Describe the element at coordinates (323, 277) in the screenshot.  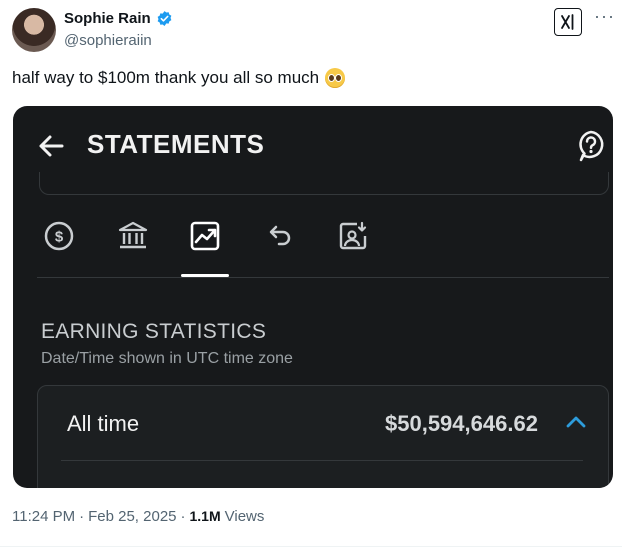
I see `tab-divider` at that location.